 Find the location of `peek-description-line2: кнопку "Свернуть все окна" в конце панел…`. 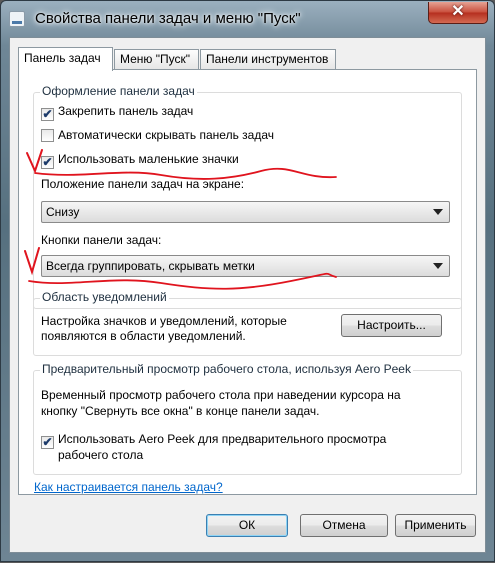

peek-description-line2: кнопку "Свернуть все окна" в конце панел… is located at coordinates (180, 411).